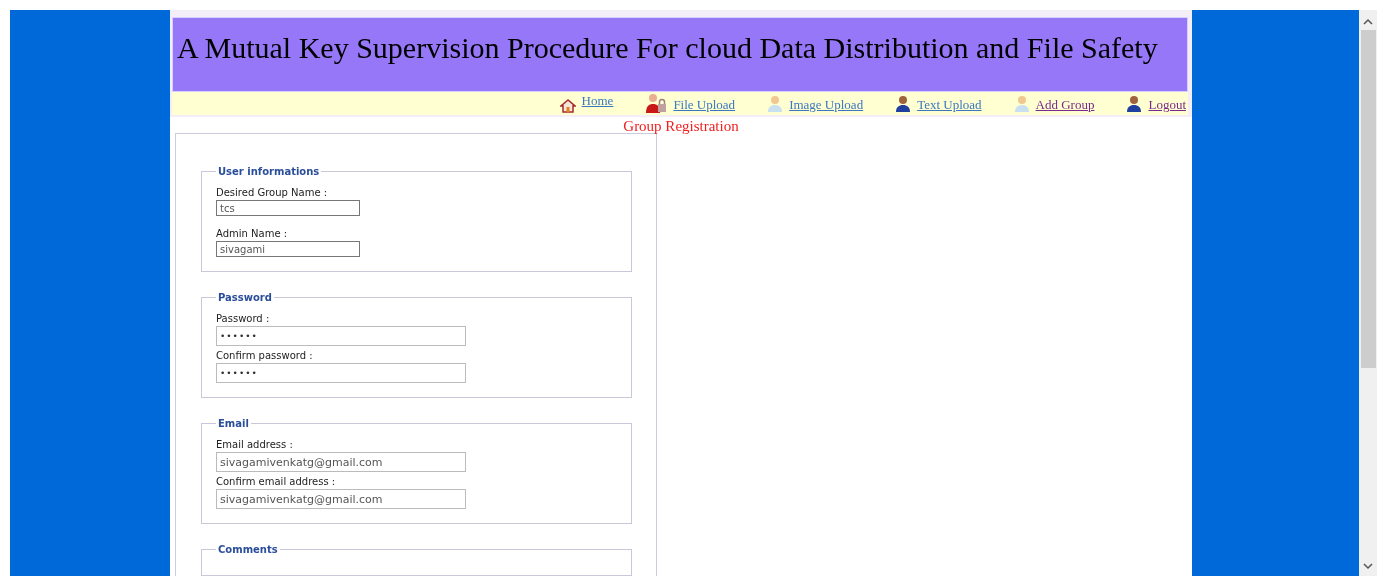 The width and height of the screenshot is (1377, 576). I want to click on field-label: Password :, so click(243, 318).